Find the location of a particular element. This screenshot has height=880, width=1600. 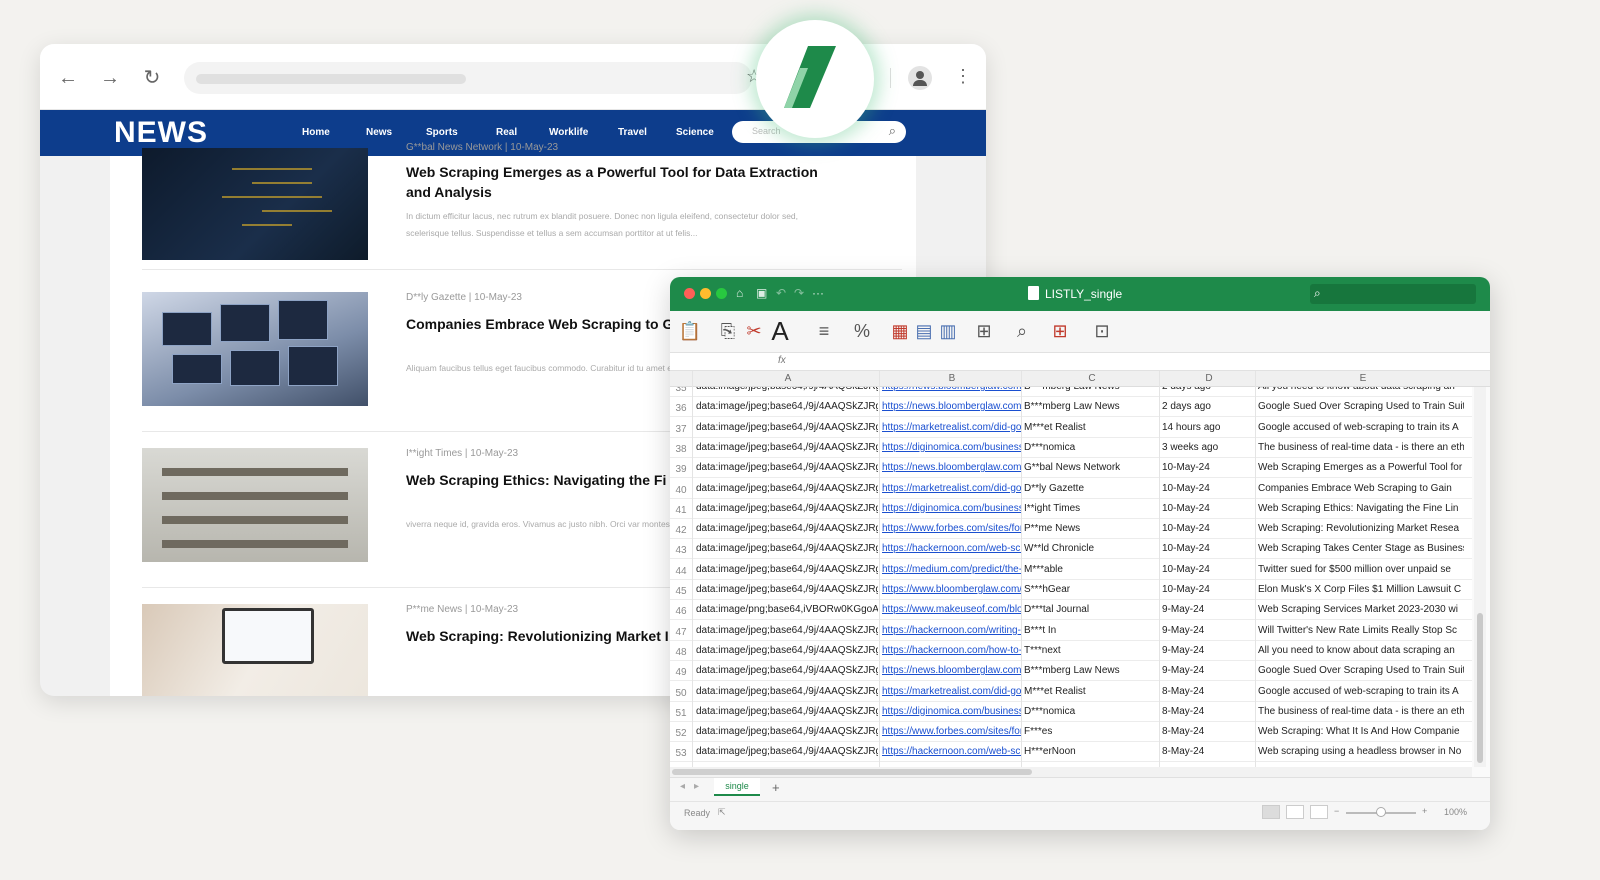

nav-real: Real is located at coordinates (506, 132).